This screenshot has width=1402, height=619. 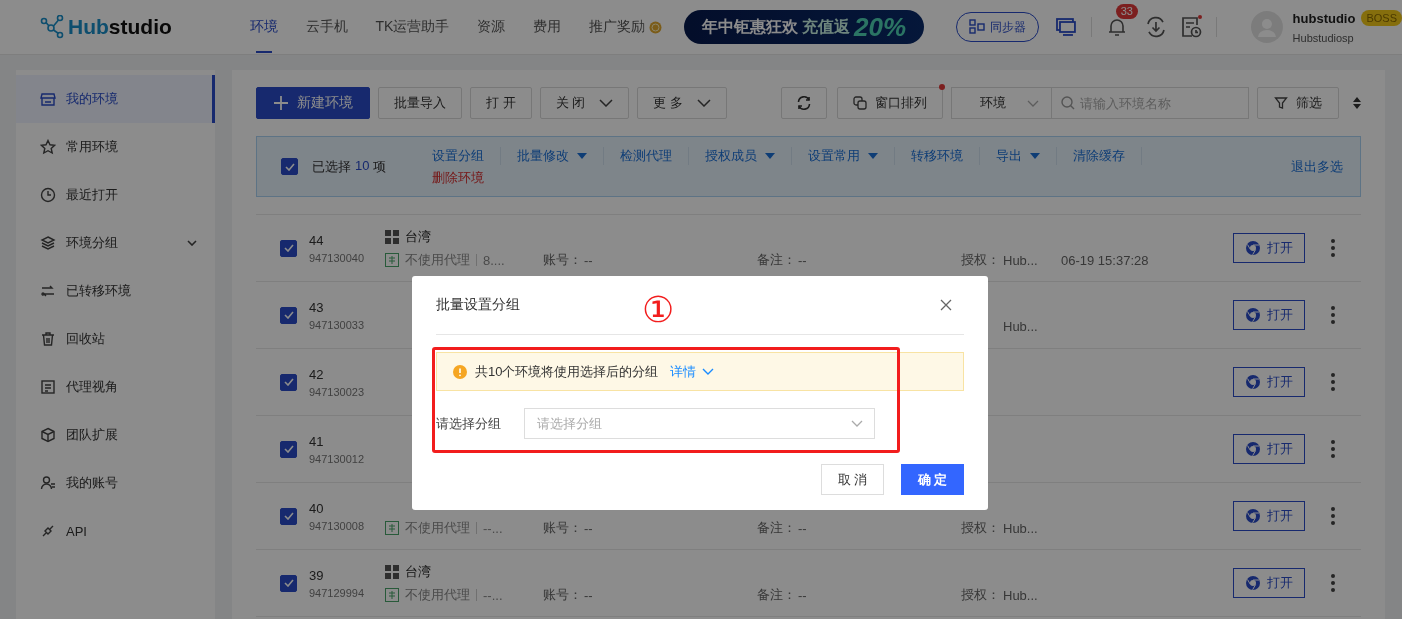 I want to click on sidebar-item: 我的环境, so click(x=115, y=99).